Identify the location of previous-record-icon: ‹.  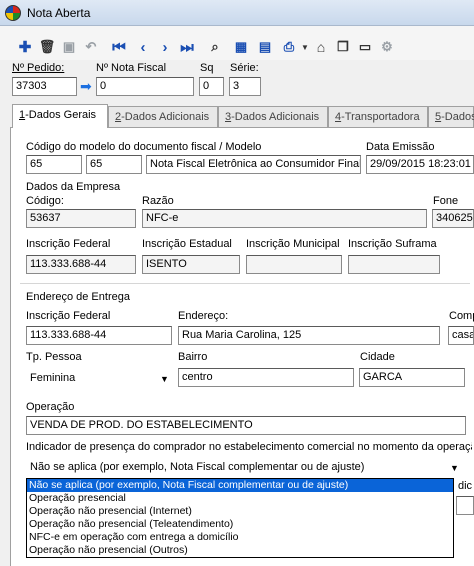
(143, 47).